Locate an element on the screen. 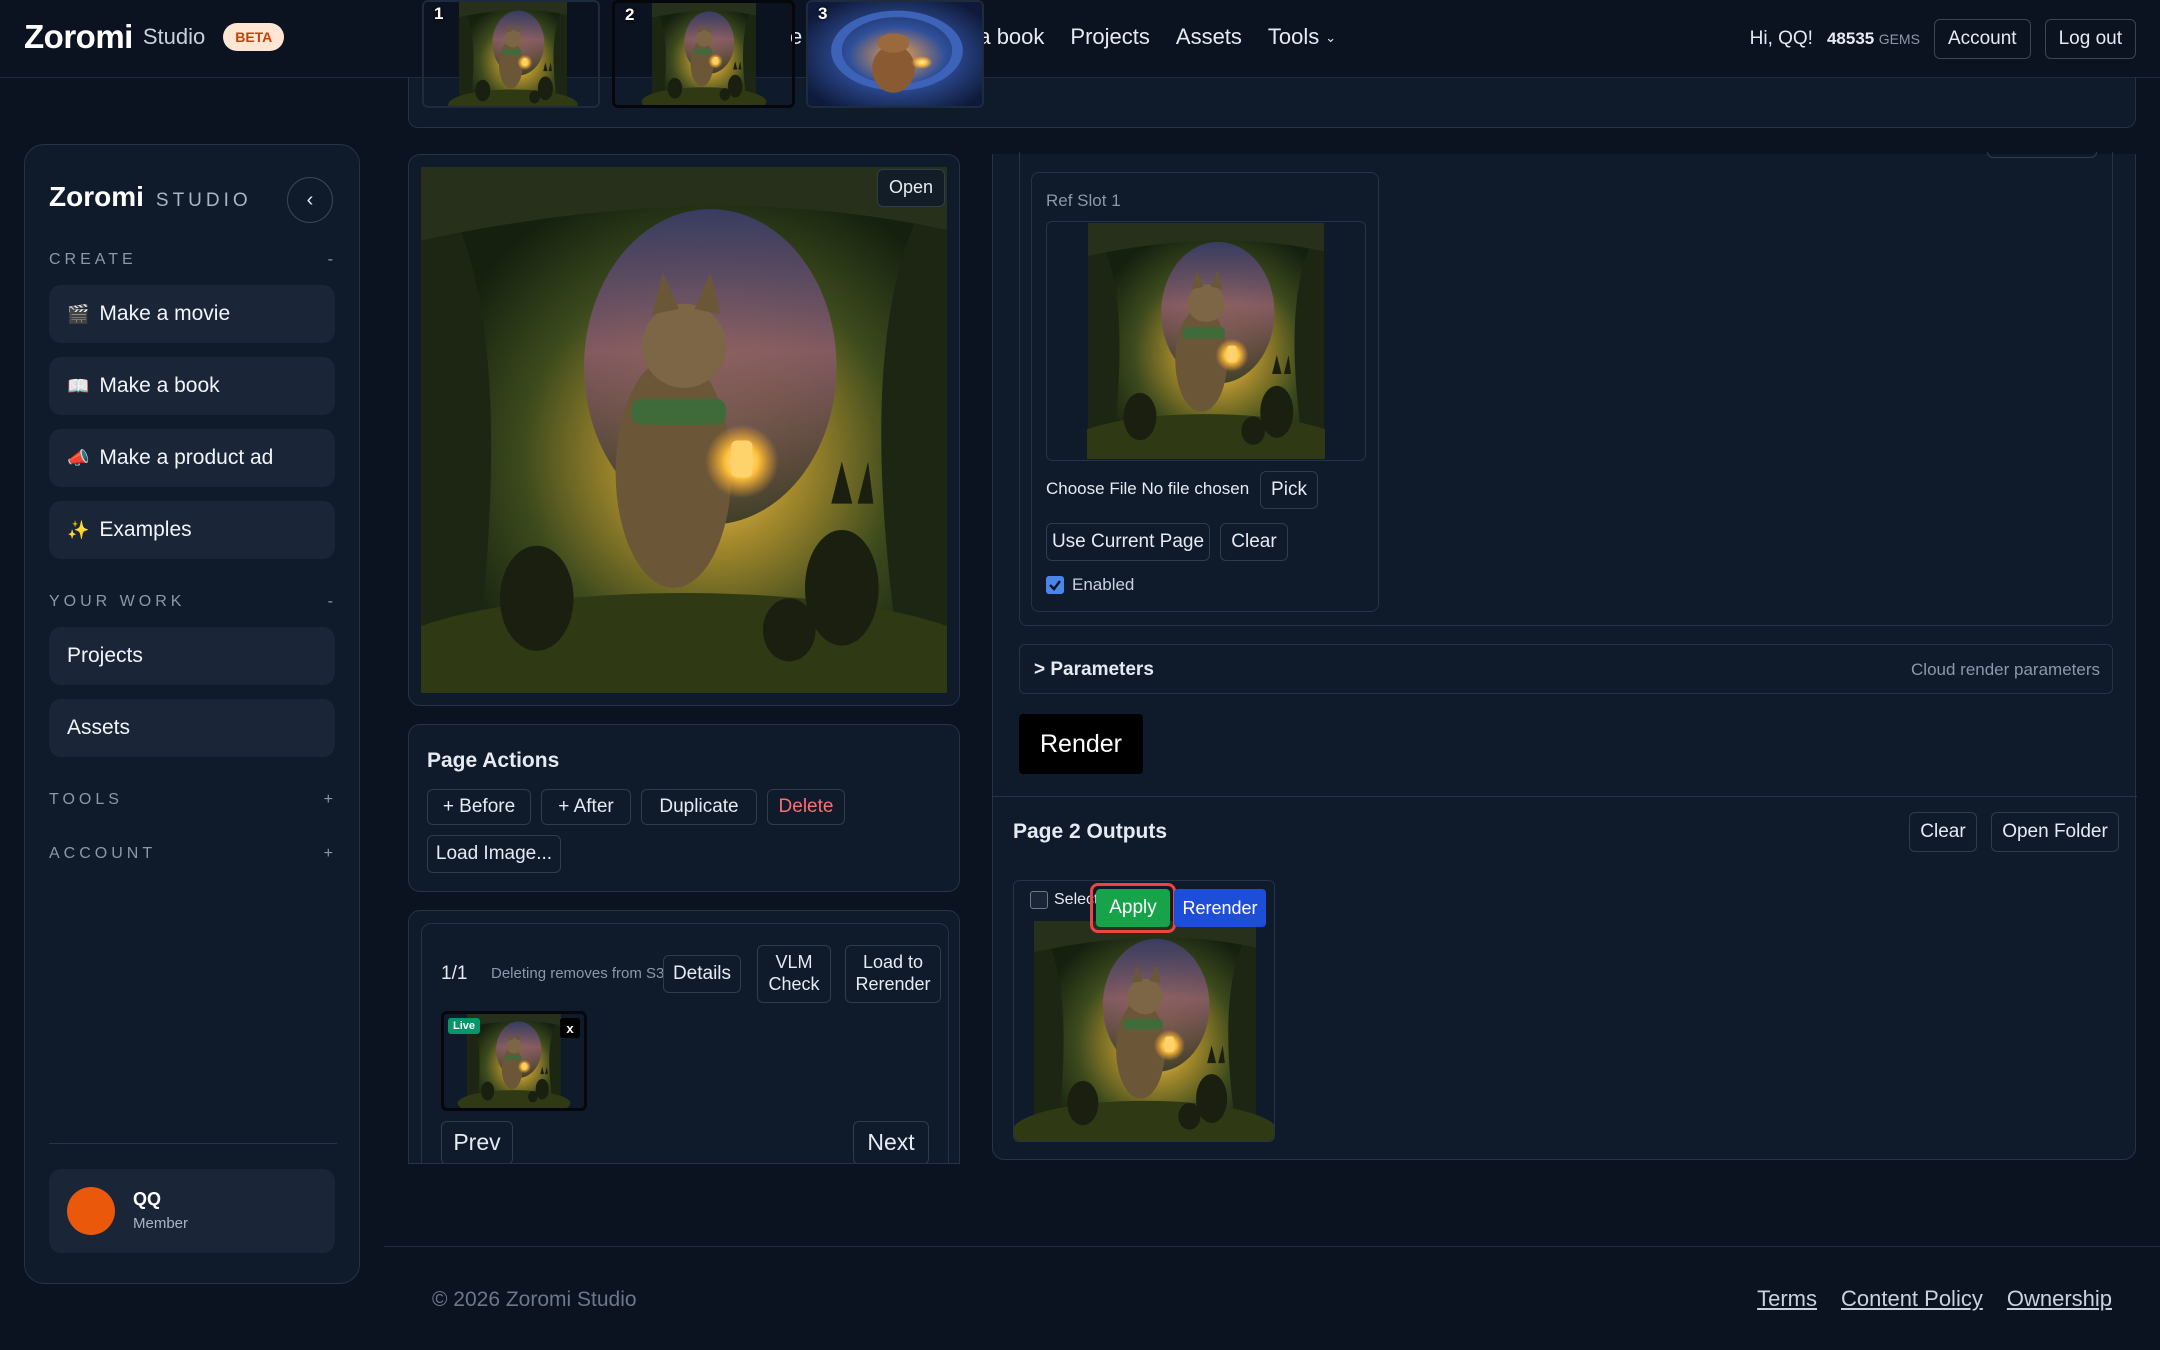  partial-button is located at coordinates (2042, 155).